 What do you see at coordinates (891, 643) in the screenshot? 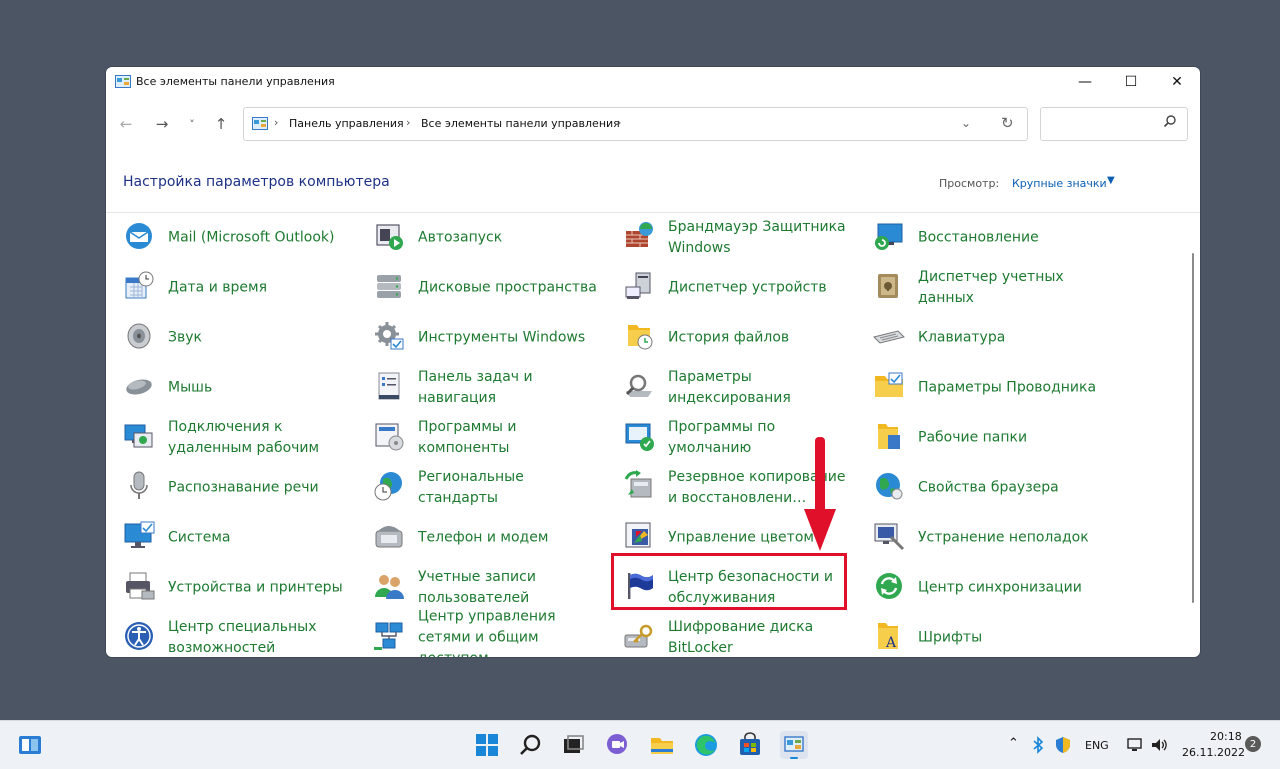
I see `svg-text: A` at bounding box center [891, 643].